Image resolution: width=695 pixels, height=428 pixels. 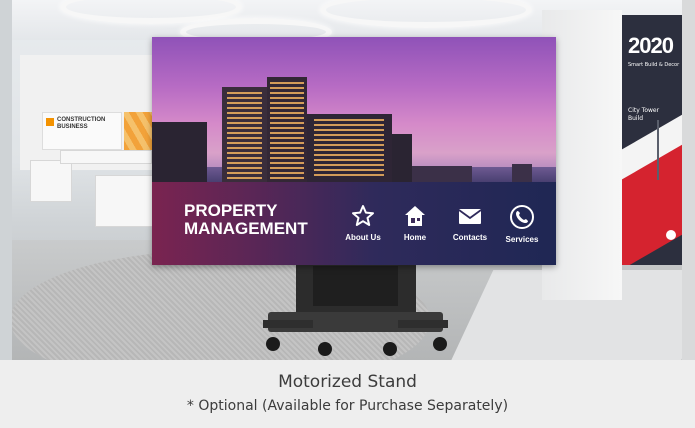 What do you see at coordinates (522, 217) in the screenshot?
I see `phone-icon` at bounding box center [522, 217].